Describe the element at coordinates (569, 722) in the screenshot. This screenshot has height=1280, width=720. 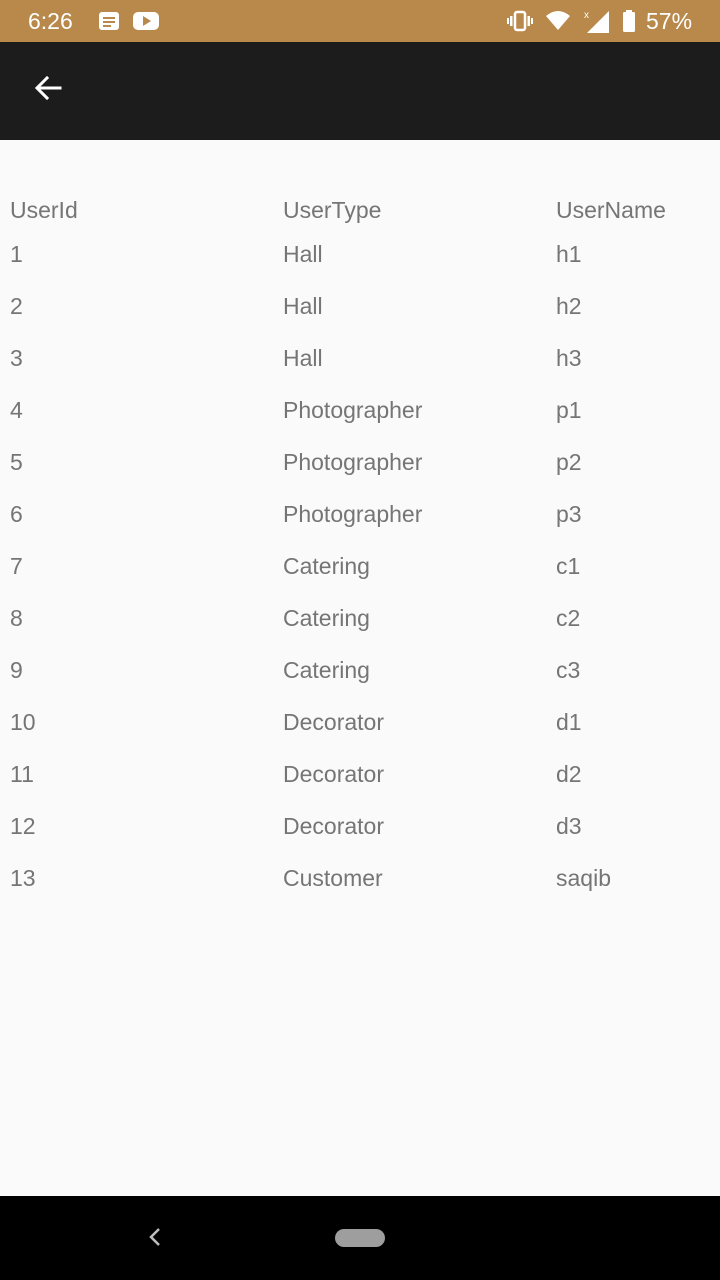
I see `cell-username: d1` at that location.